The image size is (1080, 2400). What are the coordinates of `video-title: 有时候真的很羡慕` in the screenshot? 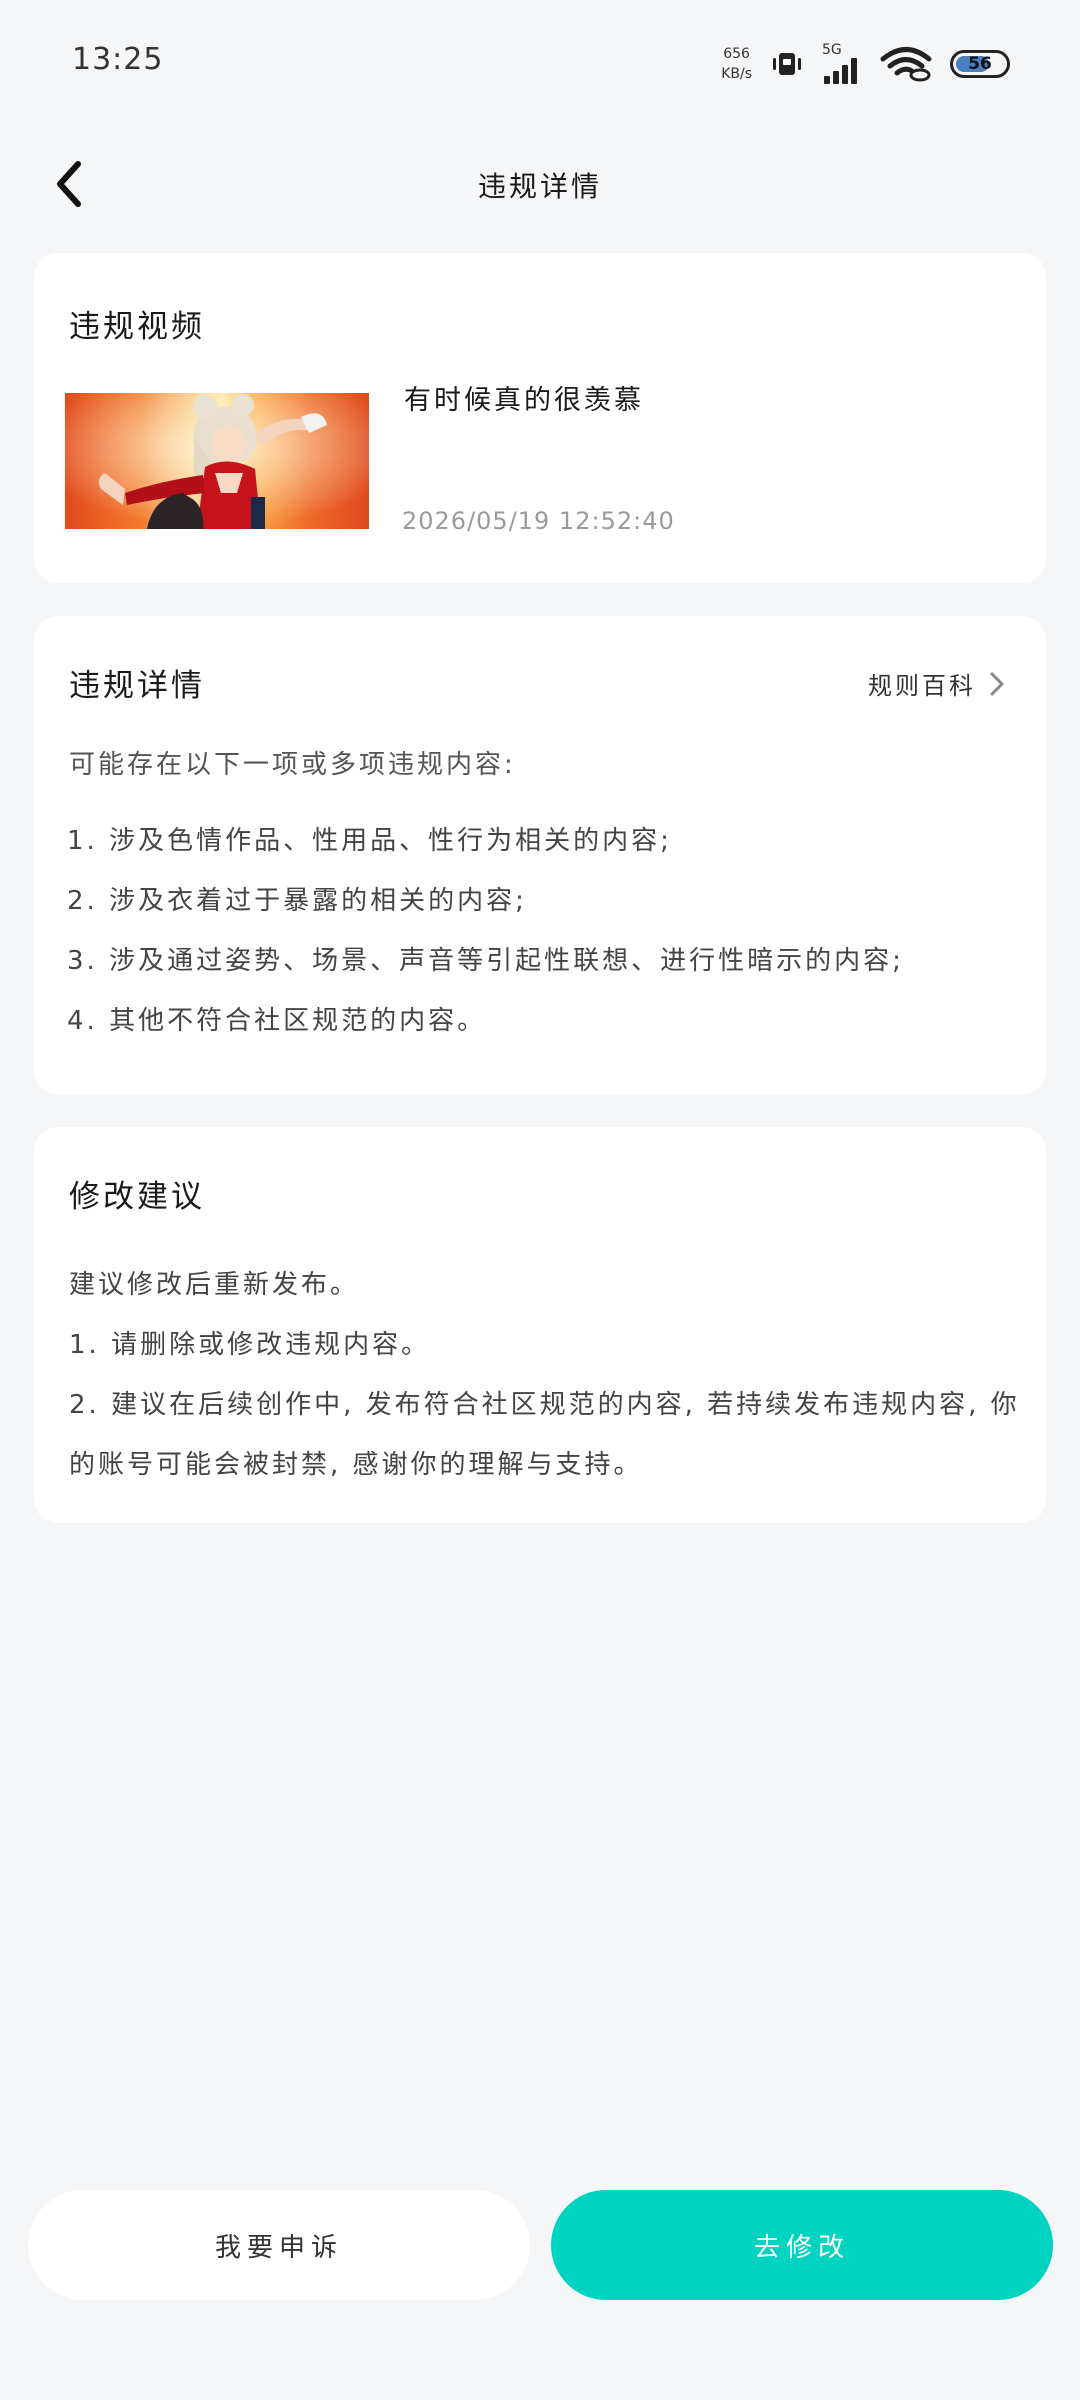 It's located at (524, 397).